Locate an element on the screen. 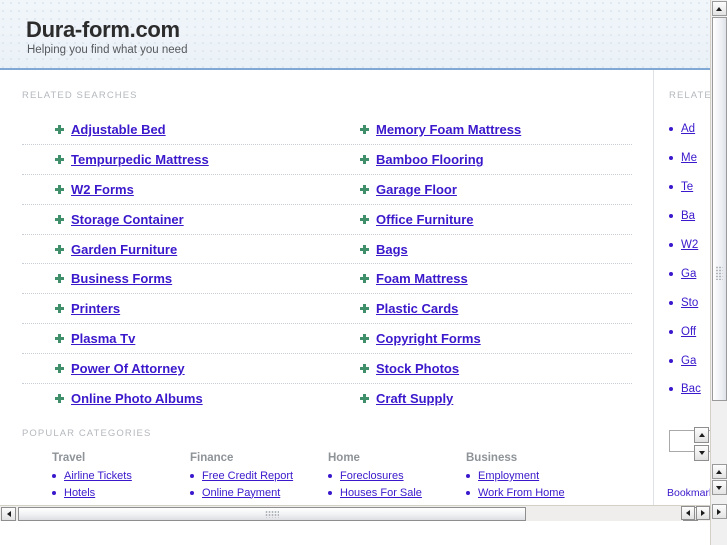 This screenshot has width=727, height=545. outer-scroll-down-button is located at coordinates (719, 487).